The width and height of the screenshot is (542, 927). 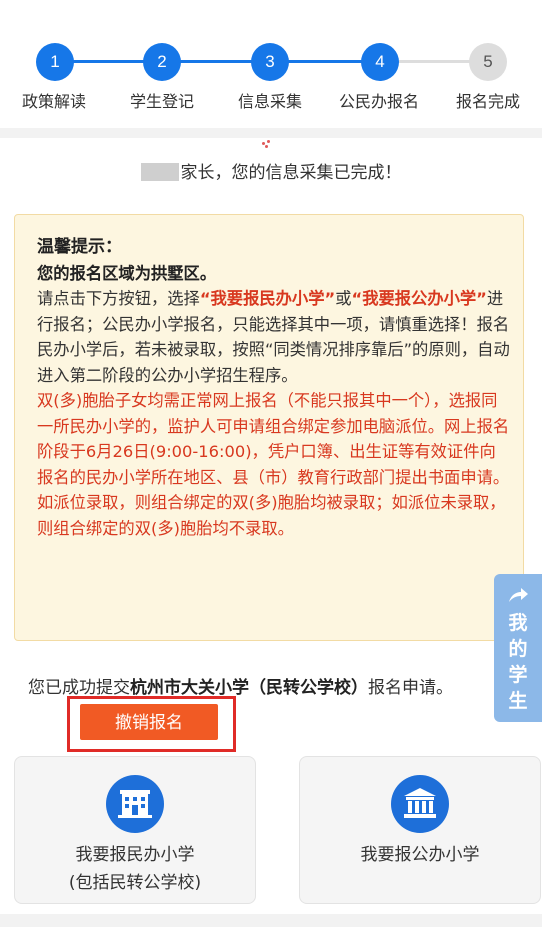 I want to click on step-2-label: 学生登记, so click(x=161, y=101).